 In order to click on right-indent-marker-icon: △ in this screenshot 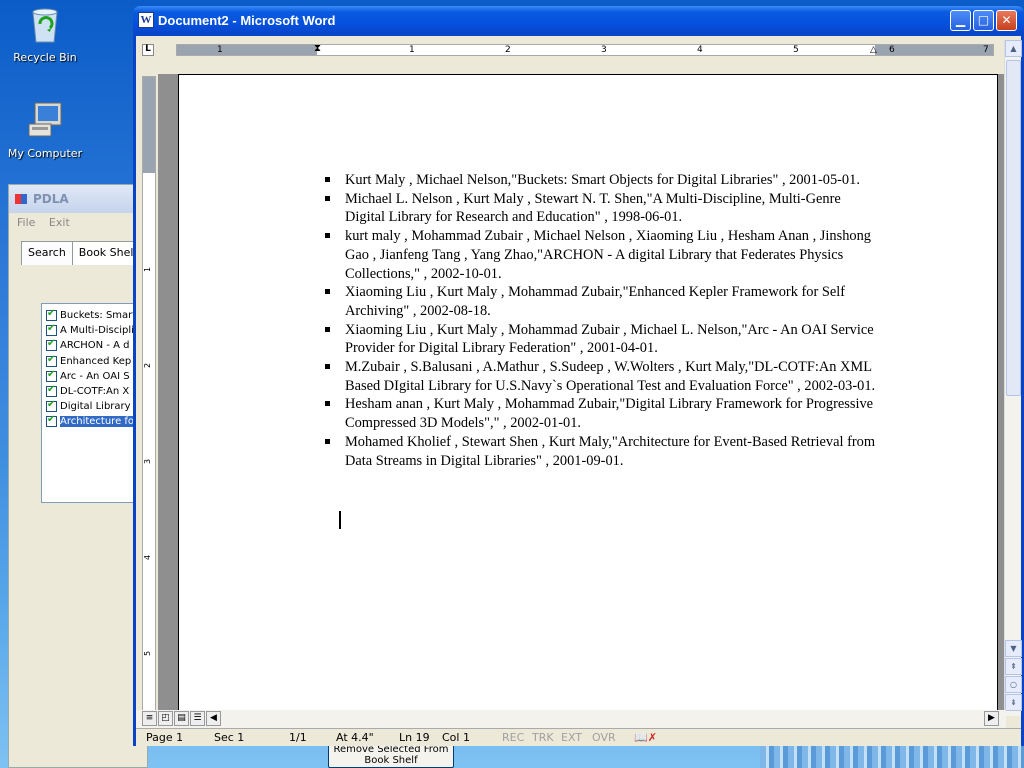, I will do `click(873, 50)`.